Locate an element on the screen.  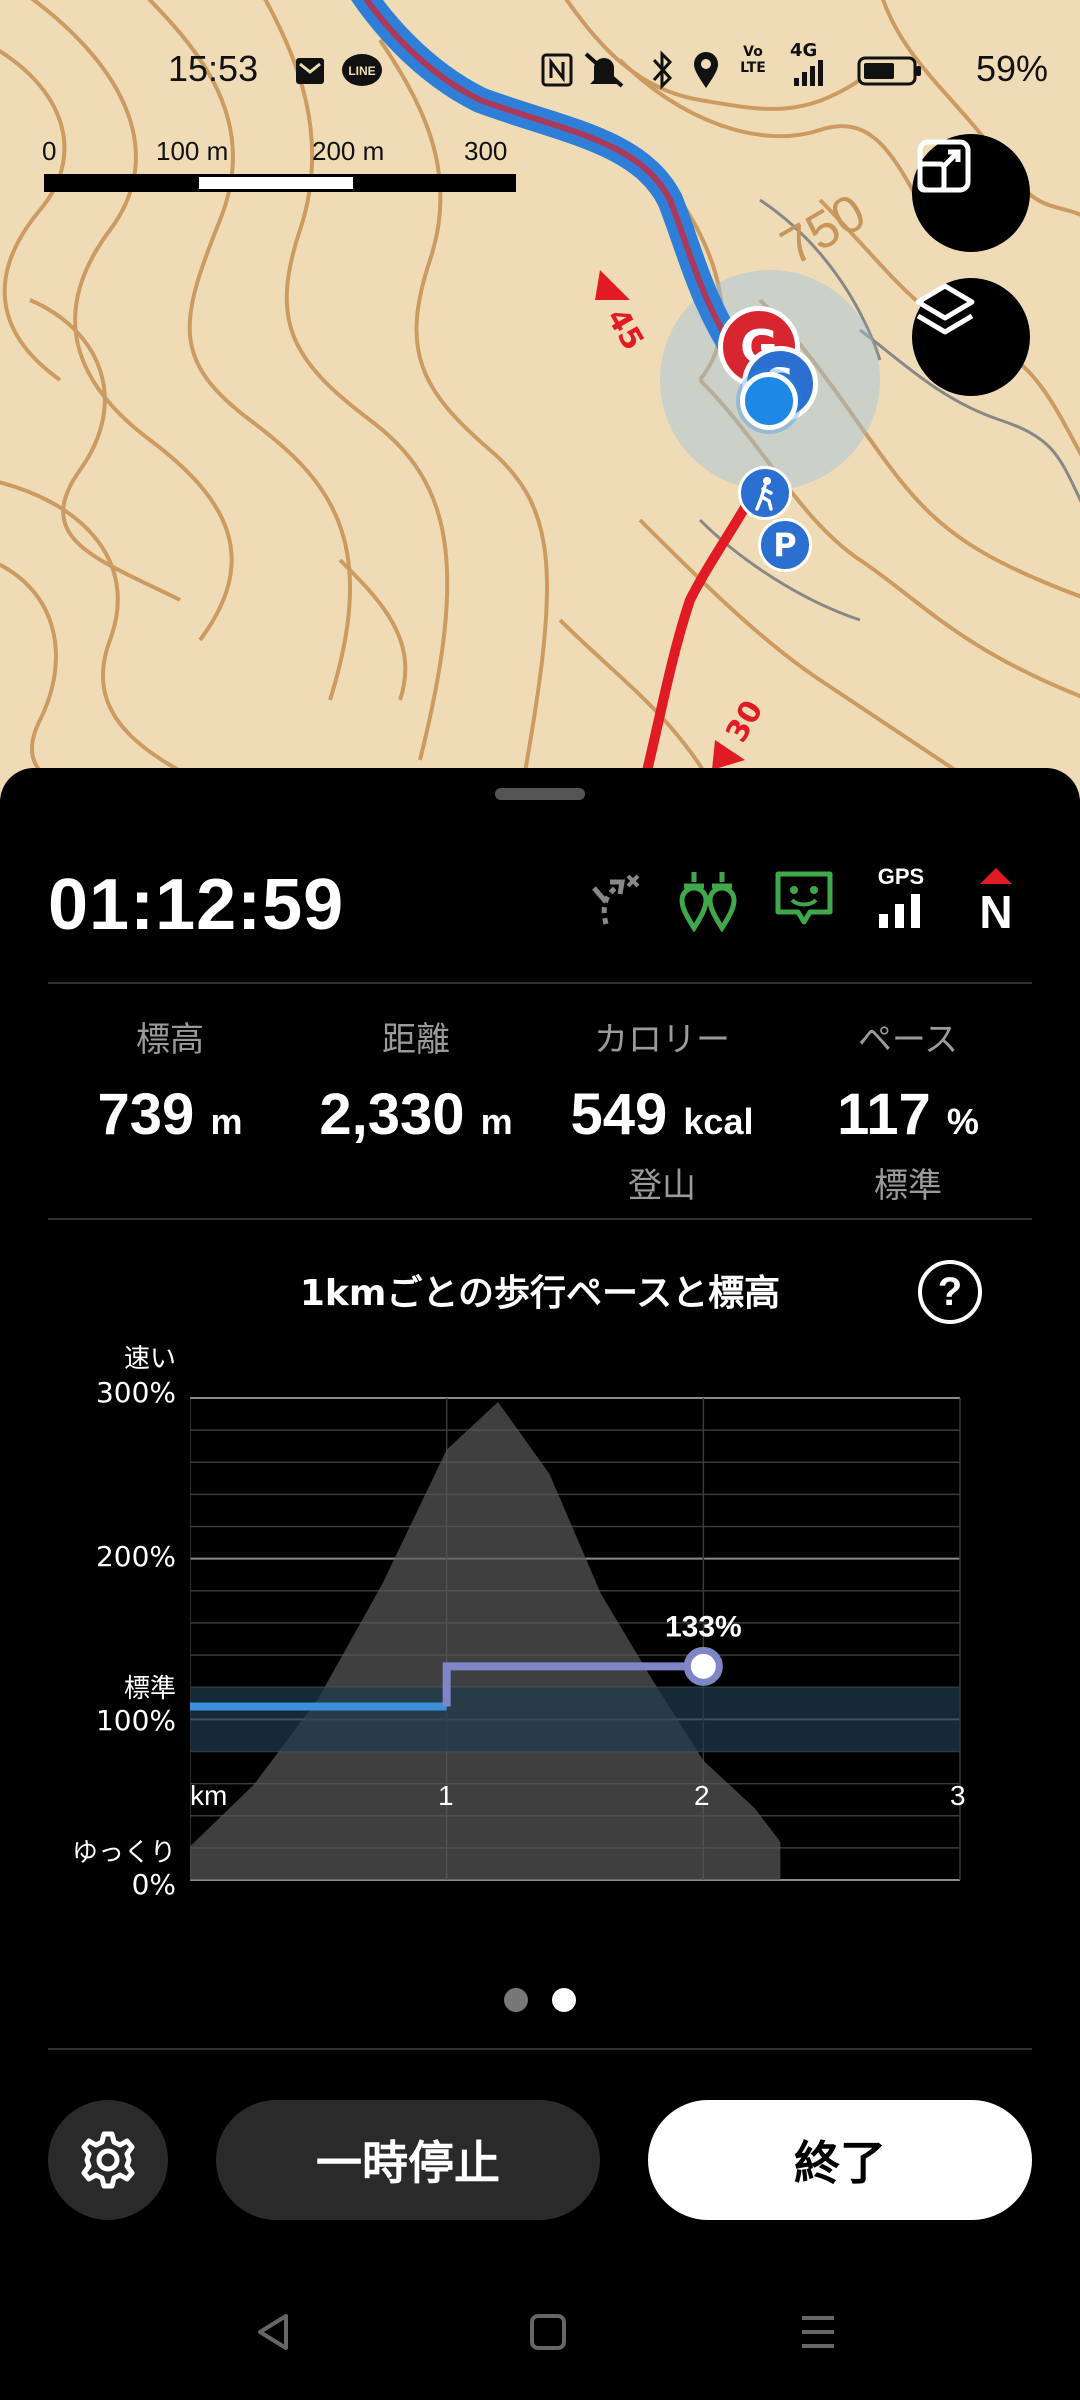
stat-sub-label: 登山 is located at coordinates (662, 1186).